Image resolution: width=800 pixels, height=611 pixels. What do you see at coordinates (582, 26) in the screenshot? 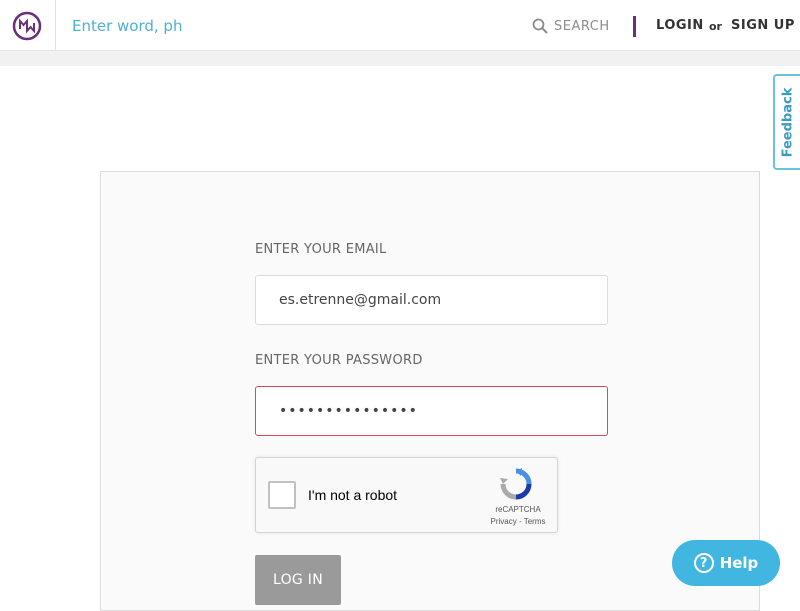
I see `search-button-label: SEARCH` at bounding box center [582, 26].